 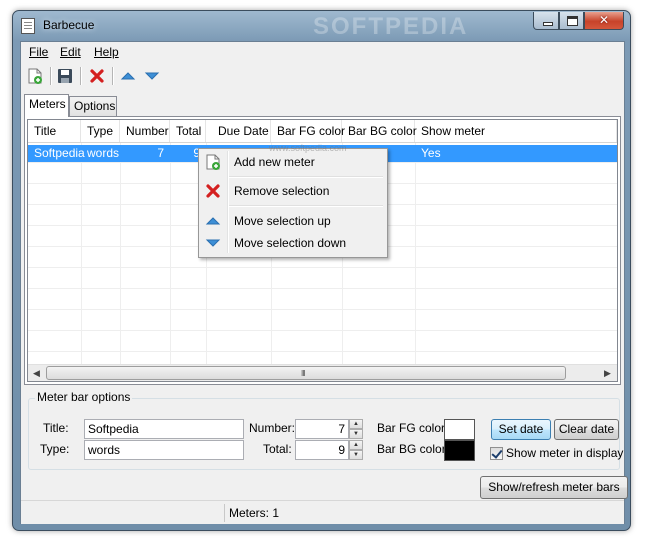 I want to click on window-title: Barbecue, so click(x=69, y=25).